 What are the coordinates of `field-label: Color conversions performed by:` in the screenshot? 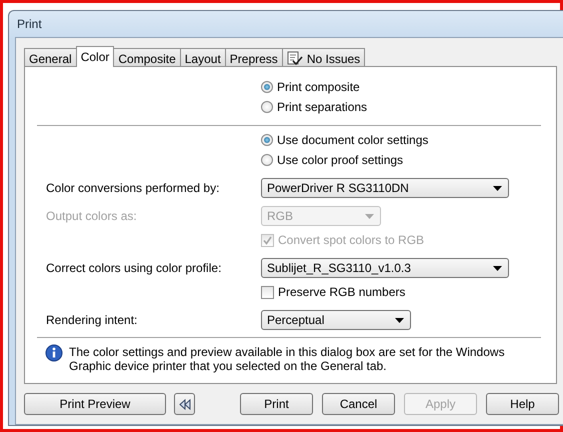 It's located at (132, 188).